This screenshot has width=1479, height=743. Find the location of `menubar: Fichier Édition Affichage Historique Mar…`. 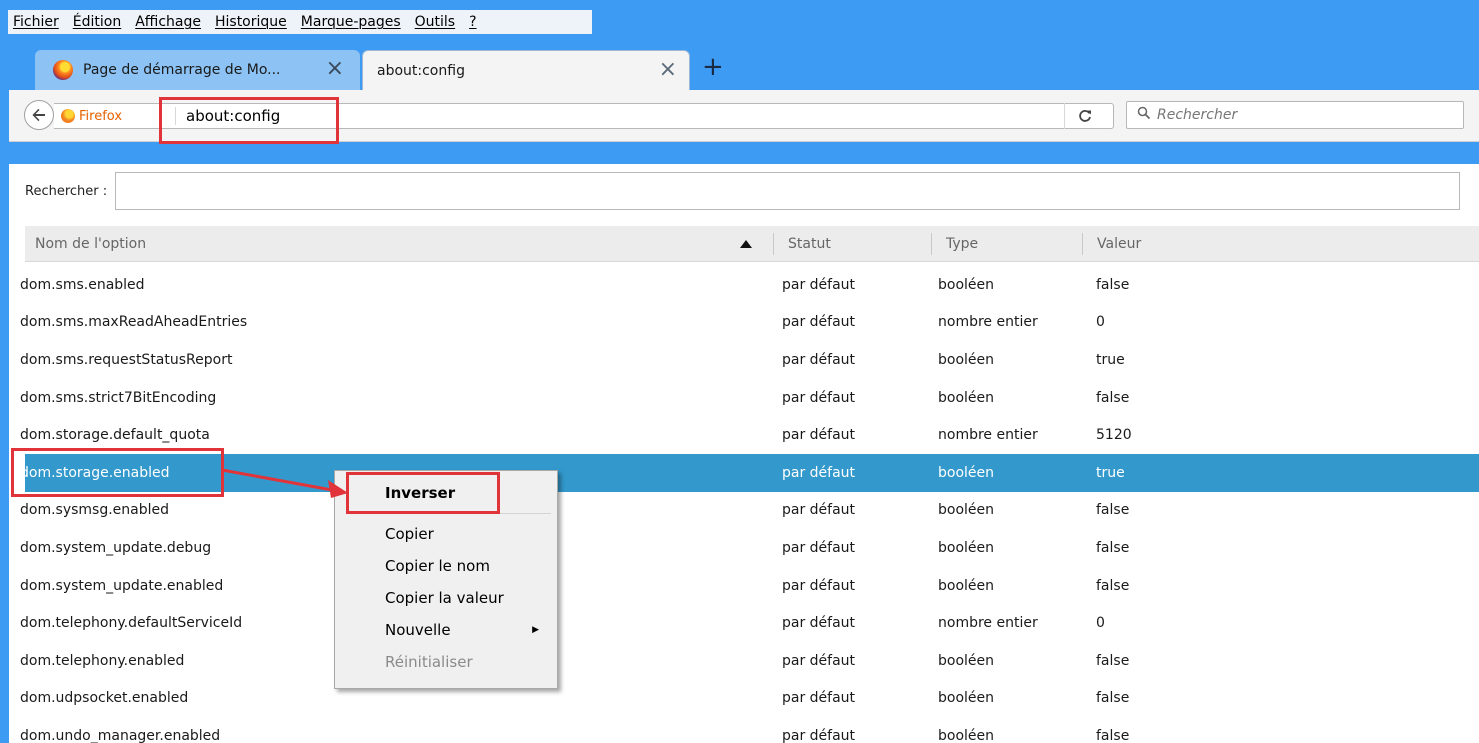

menubar: Fichier Édition Affichage Historique Mar… is located at coordinates (300, 22).